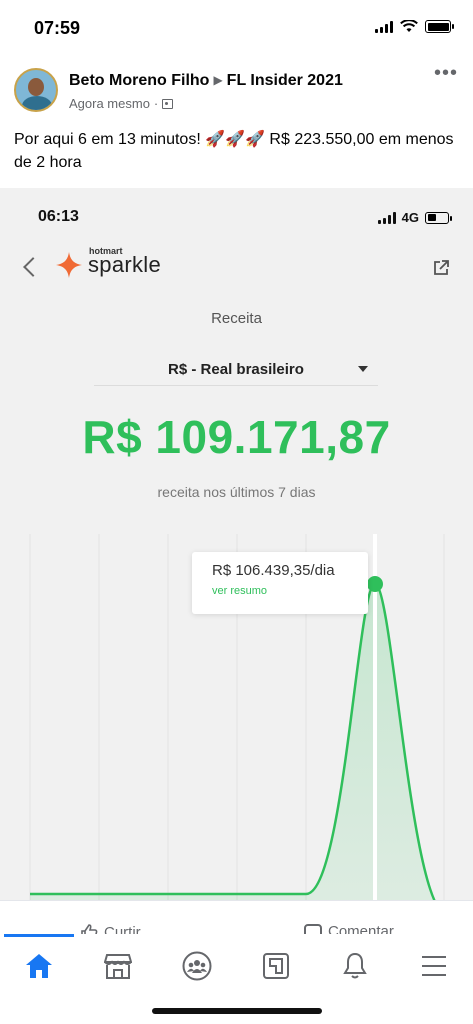  I want to click on signal-icon, so click(384, 26).